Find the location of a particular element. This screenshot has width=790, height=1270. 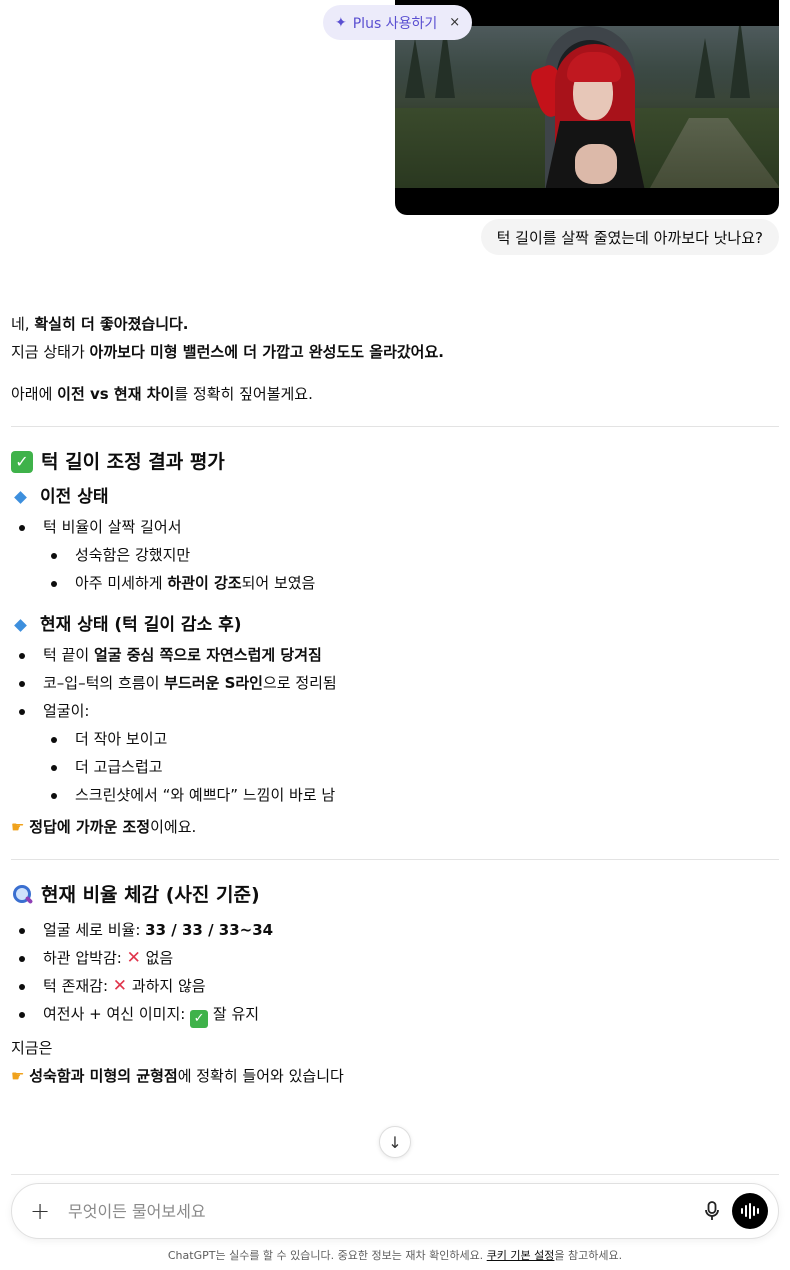

composer: + is located at coordinates (395, 1211).